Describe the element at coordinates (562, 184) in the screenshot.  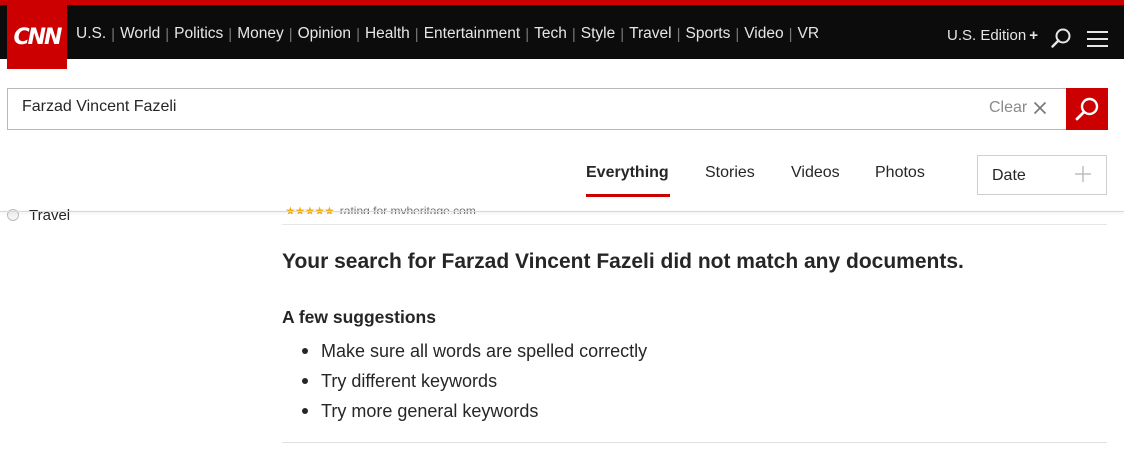
I see `result-type-tabs: Everything Stories Videos Photos` at that location.